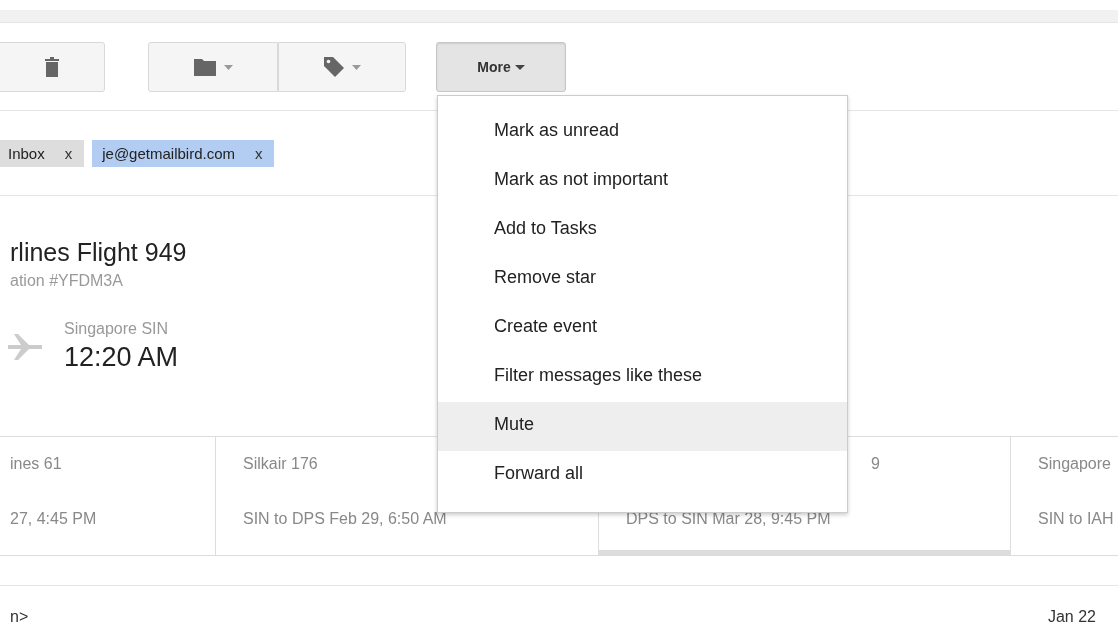 The image size is (1118, 631). I want to click on move-button, so click(213, 67).